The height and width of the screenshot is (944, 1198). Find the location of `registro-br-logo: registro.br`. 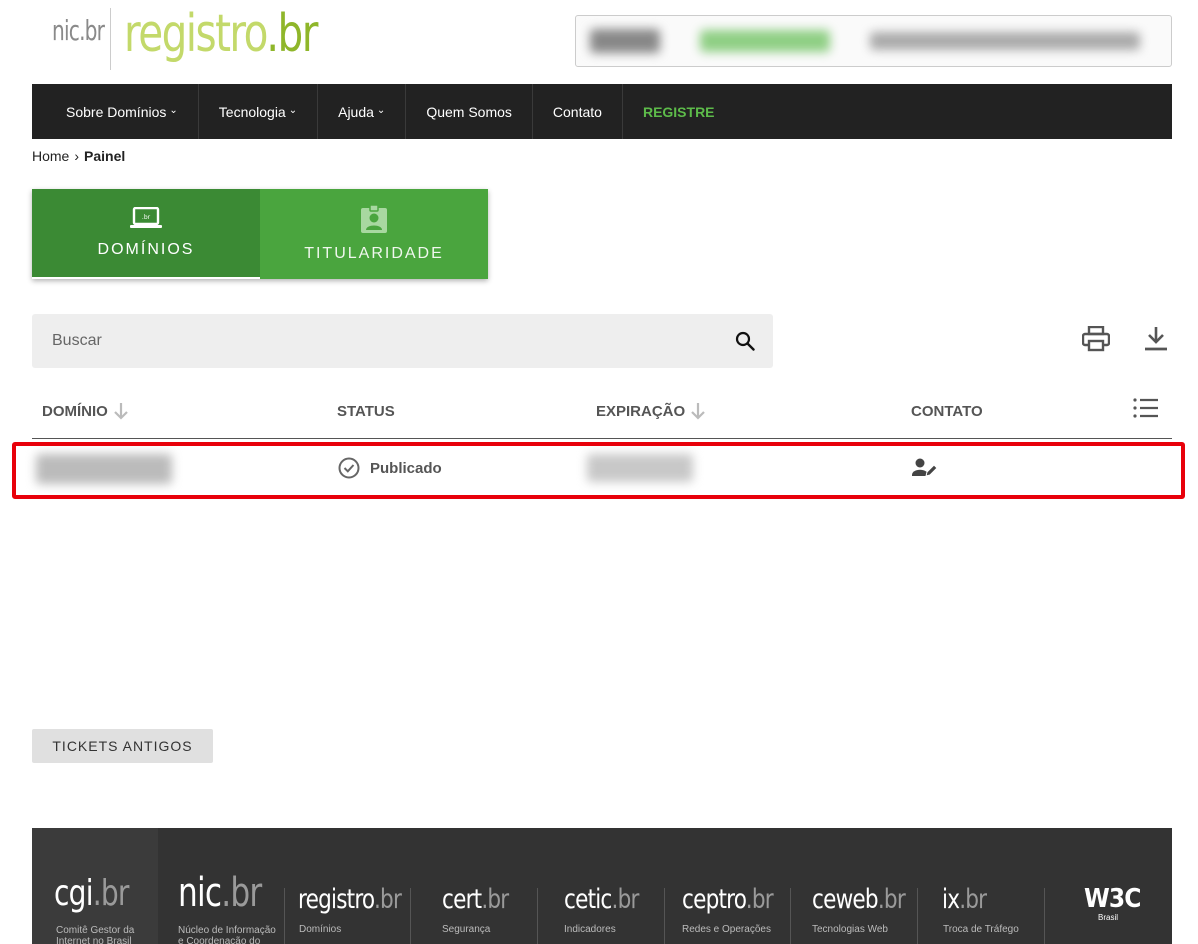

registro-br-logo: registro.br is located at coordinates (221, 34).